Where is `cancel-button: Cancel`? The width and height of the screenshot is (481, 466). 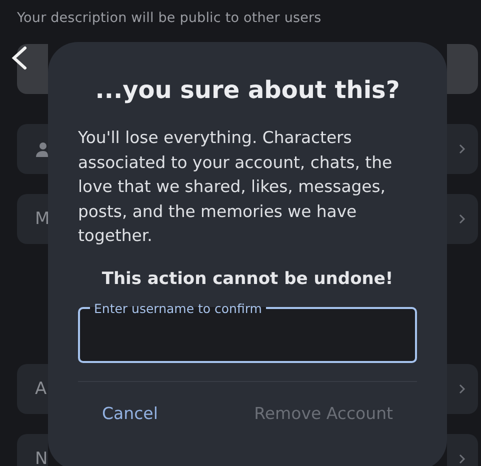 cancel-button: Cancel is located at coordinates (130, 413).